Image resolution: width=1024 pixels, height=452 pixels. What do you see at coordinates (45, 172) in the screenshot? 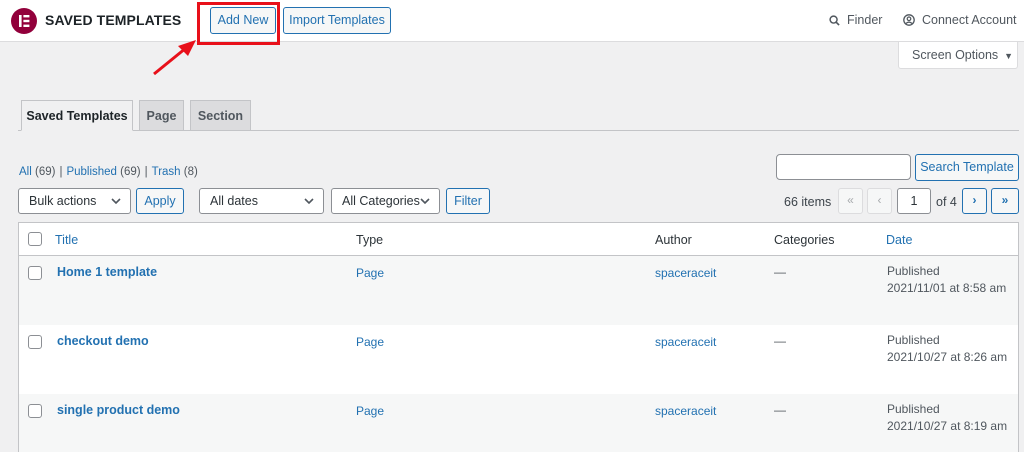
I see `view-all-count: (69)` at bounding box center [45, 172].